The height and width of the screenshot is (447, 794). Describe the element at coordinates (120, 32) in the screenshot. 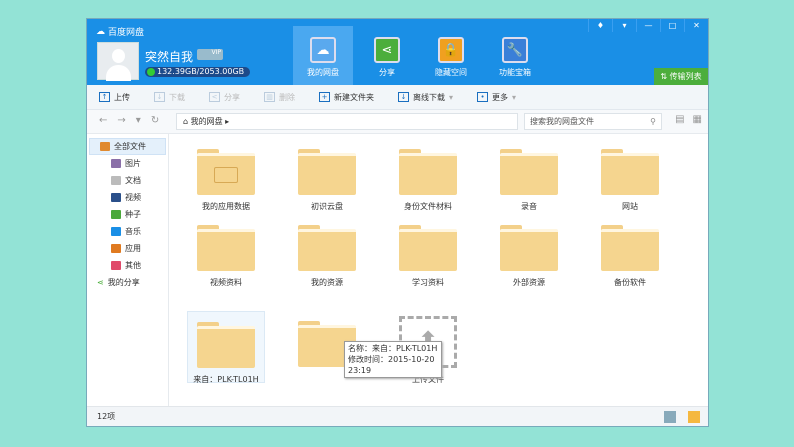

I see `app-logo: ☁ 百度网盘` at that location.